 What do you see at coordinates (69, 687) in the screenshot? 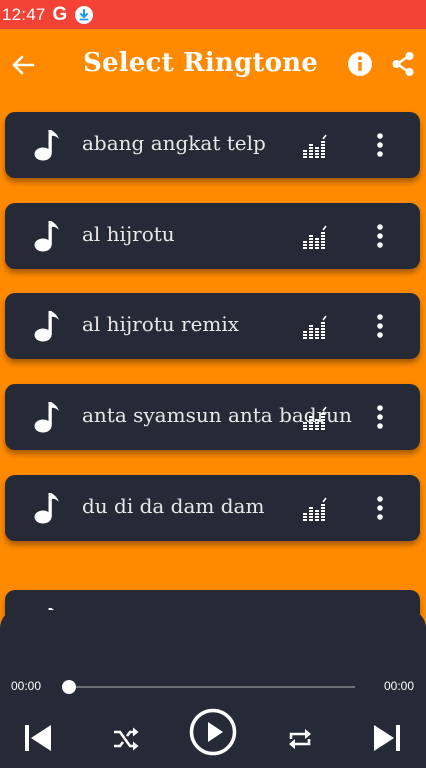
I see `seek-thumb` at bounding box center [69, 687].